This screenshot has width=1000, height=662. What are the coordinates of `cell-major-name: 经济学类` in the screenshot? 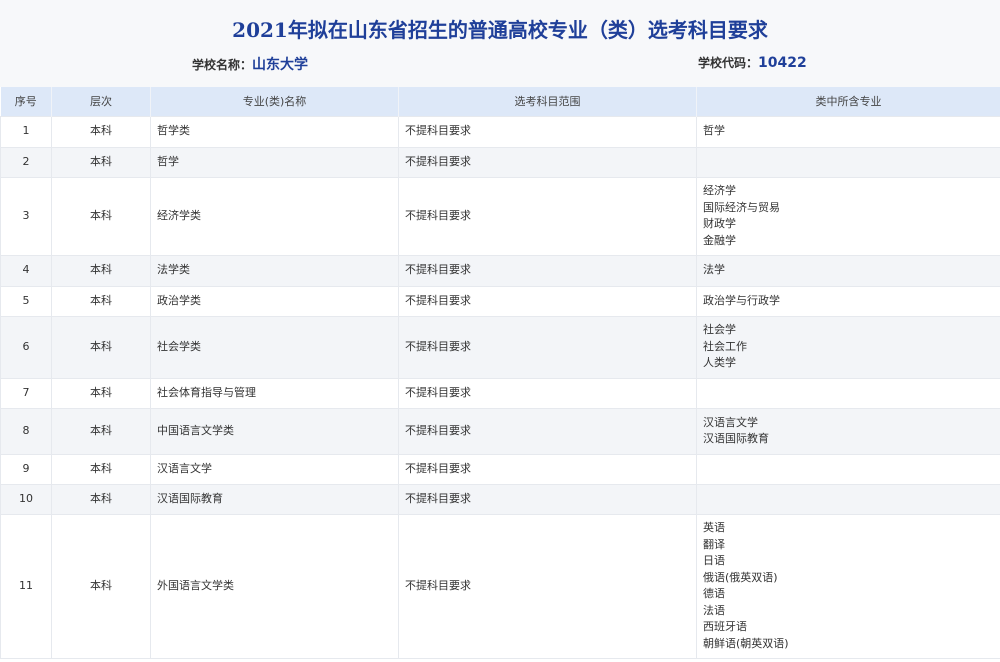 It's located at (274, 216).